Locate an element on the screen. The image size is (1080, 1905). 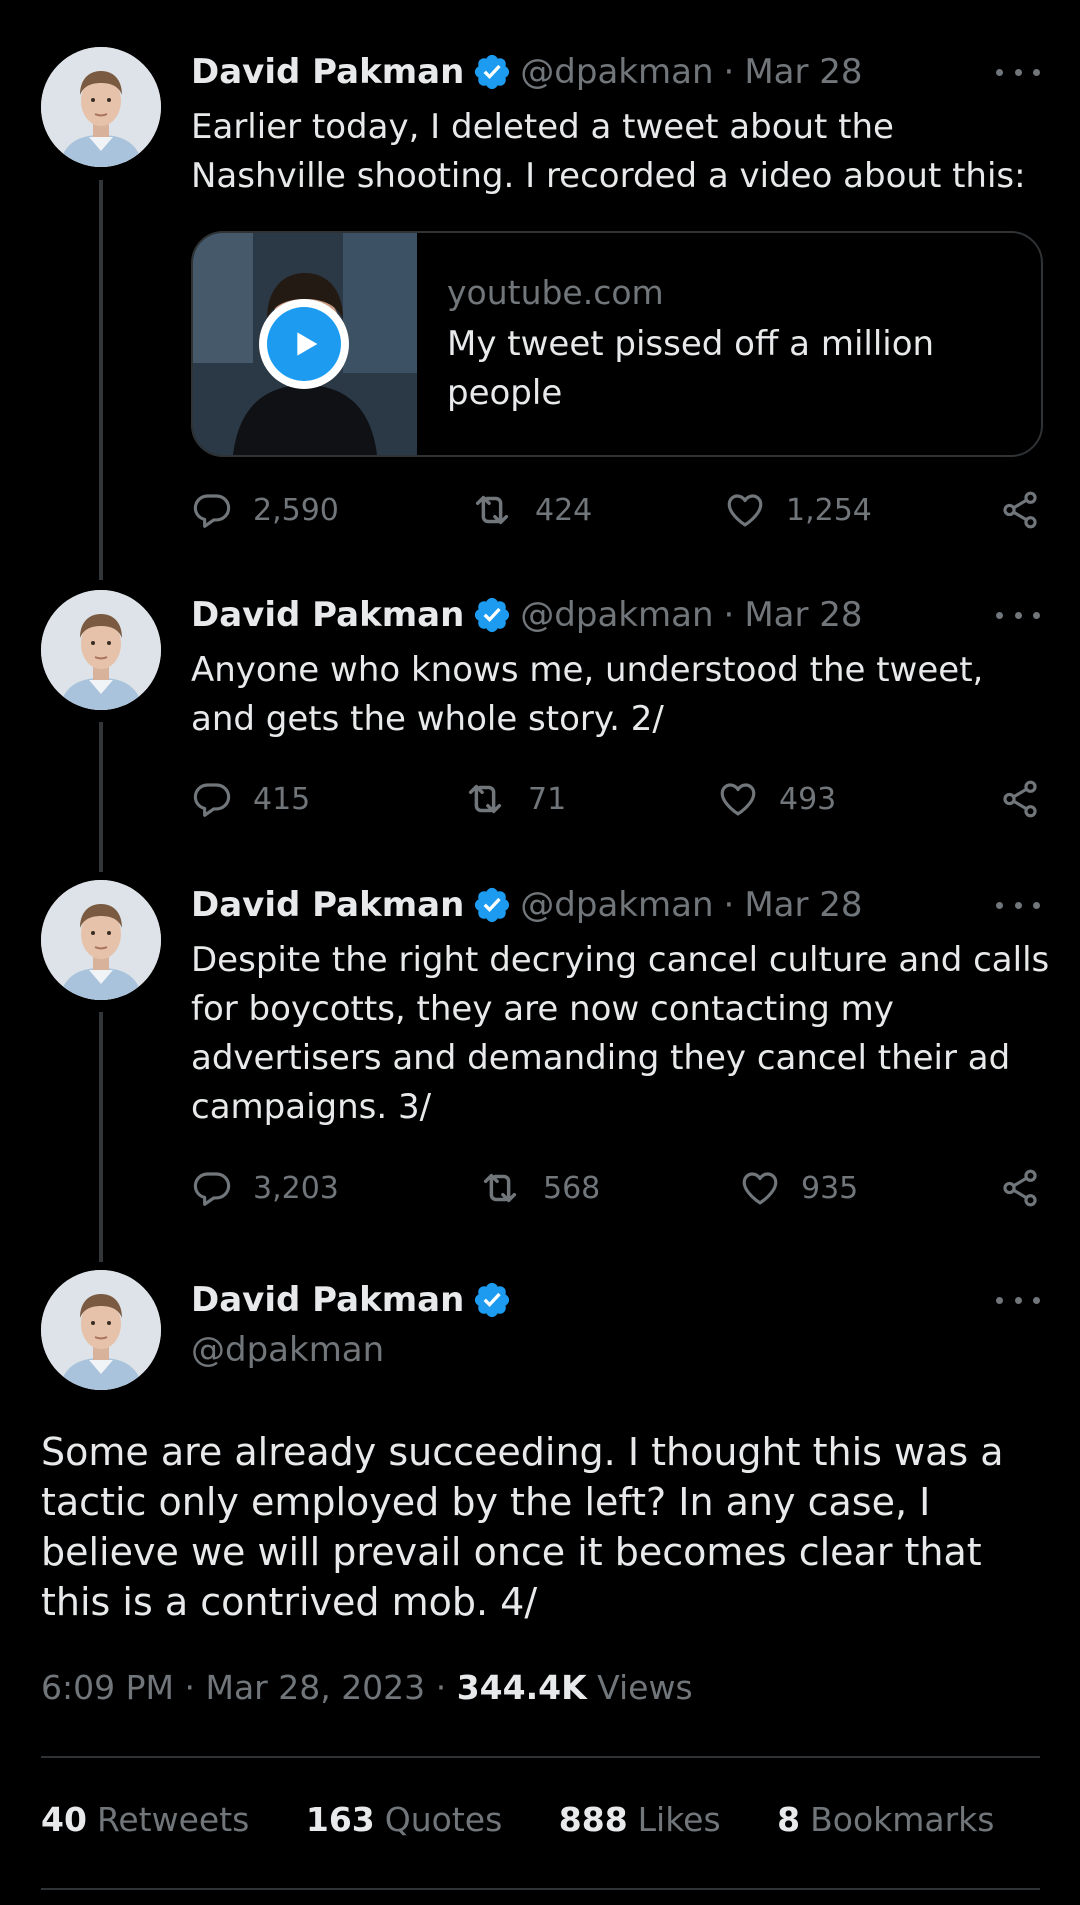
action-bar: 2,590 424 1,254 is located at coordinates (616, 510).